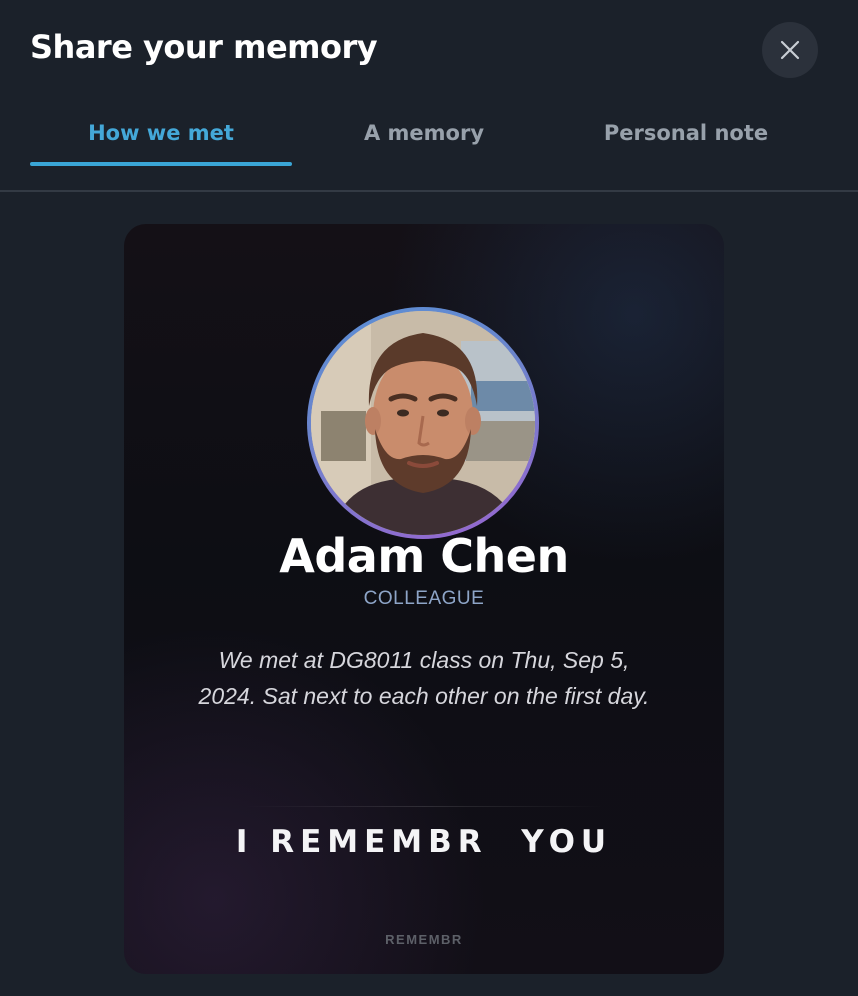  Describe the element at coordinates (161, 164) in the screenshot. I see `active-tab-indicator` at that location.